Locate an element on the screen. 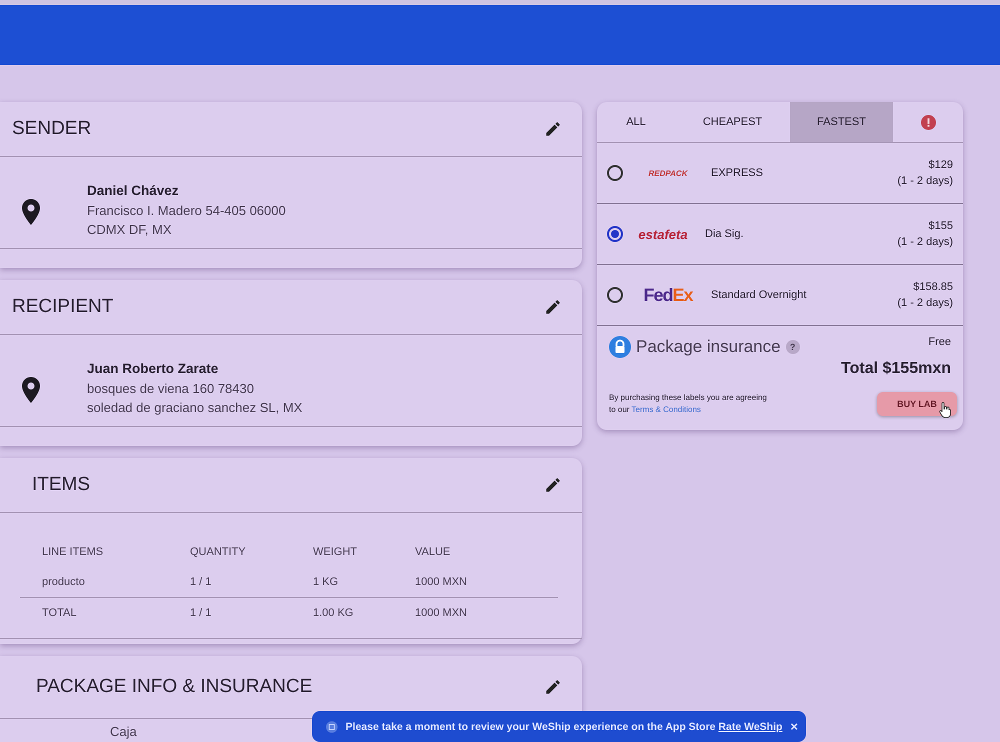 The height and width of the screenshot is (742, 1000). column-header: QUANTITY is located at coordinates (218, 552).